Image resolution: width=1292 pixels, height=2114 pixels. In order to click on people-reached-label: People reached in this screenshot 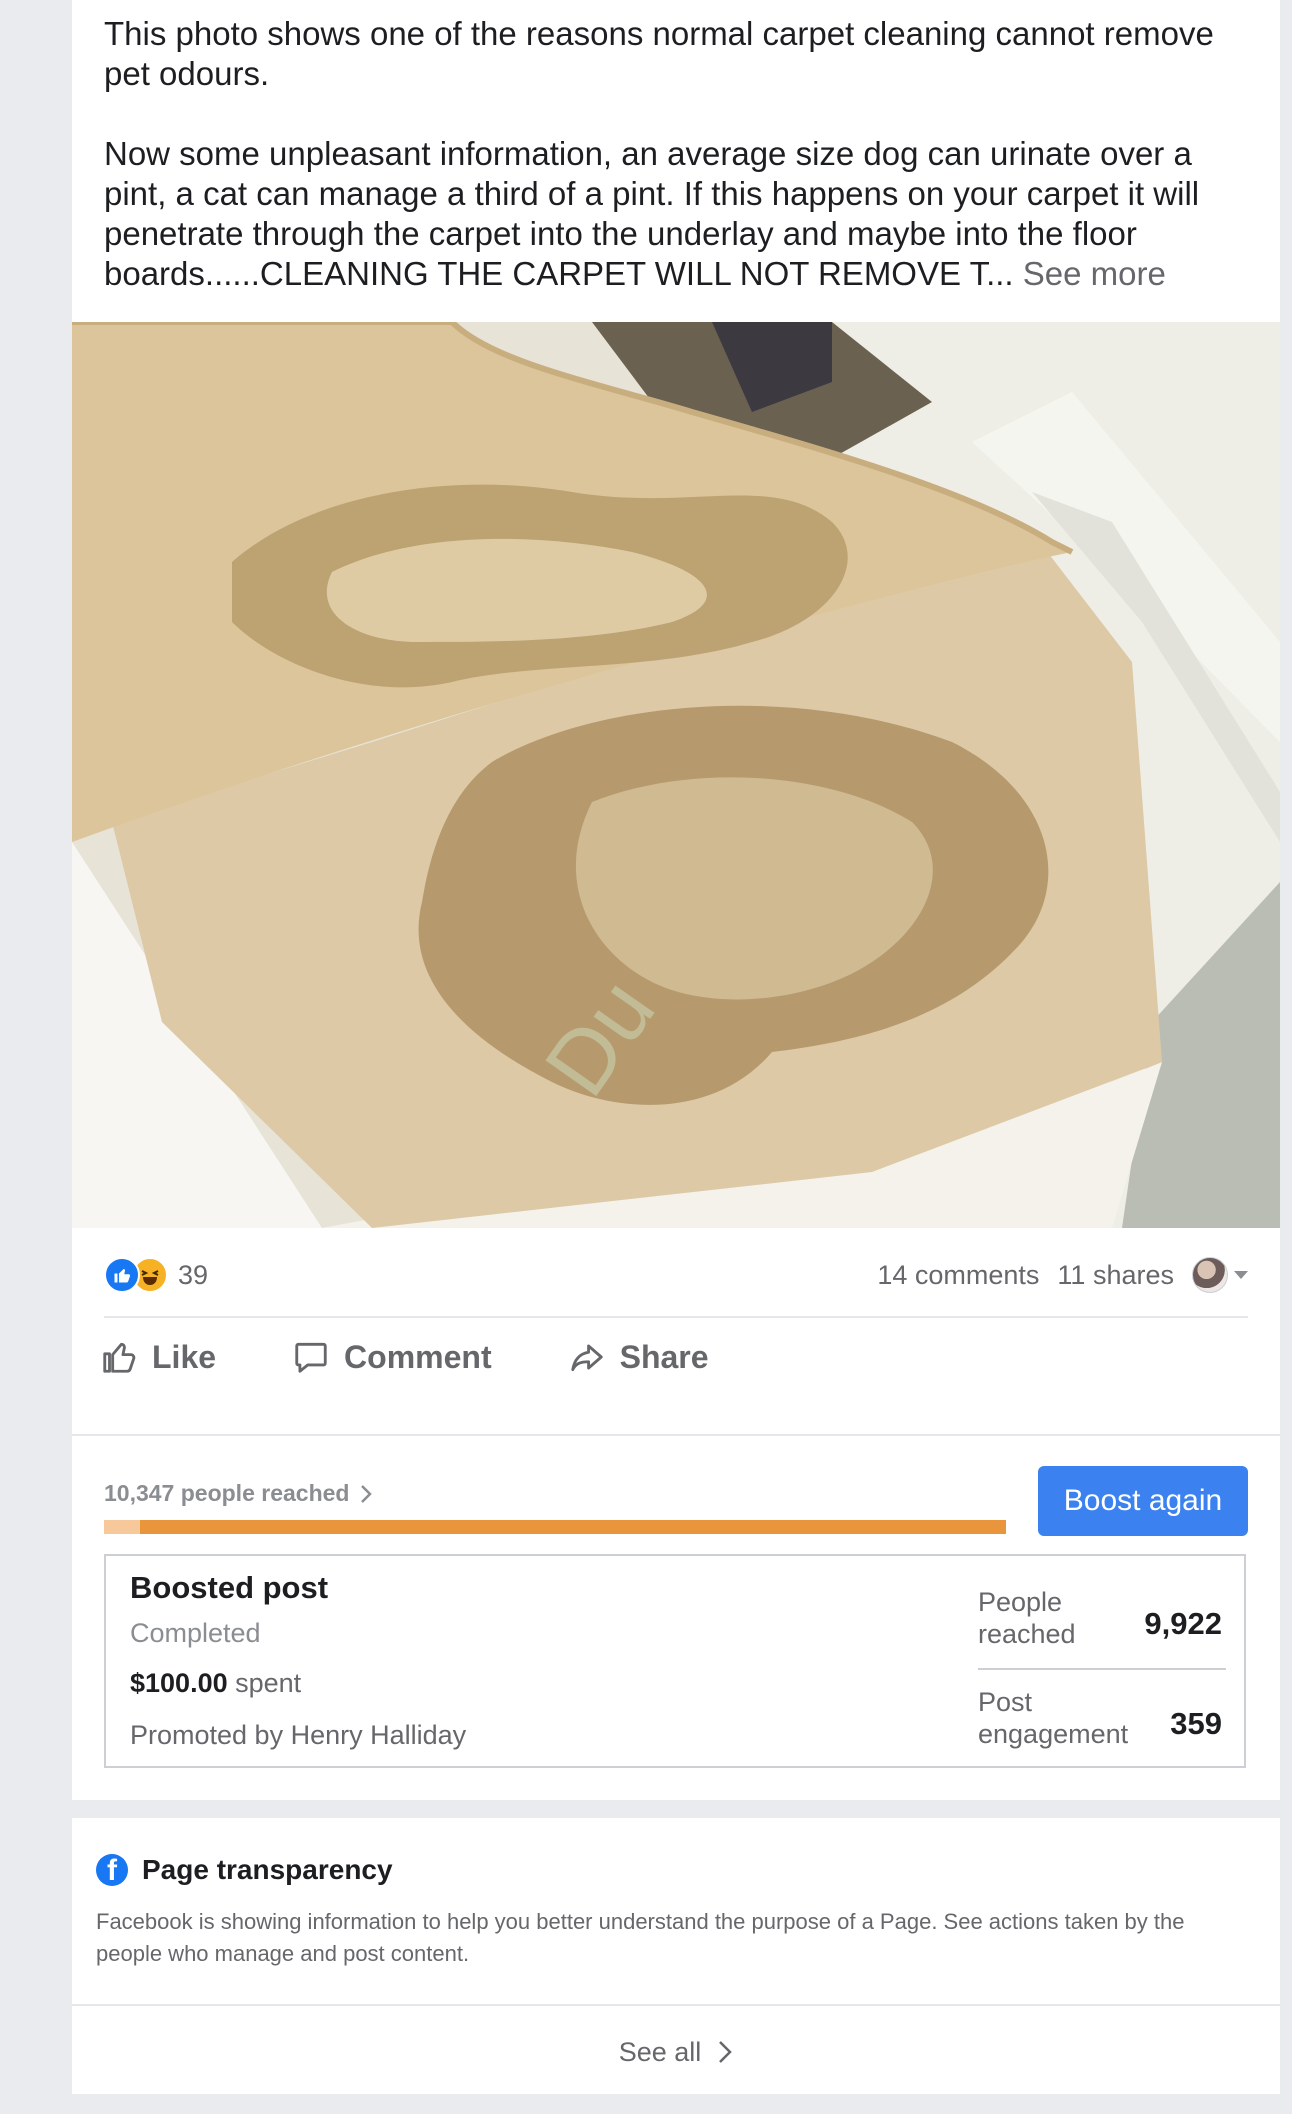, I will do `click(1027, 1618)`.